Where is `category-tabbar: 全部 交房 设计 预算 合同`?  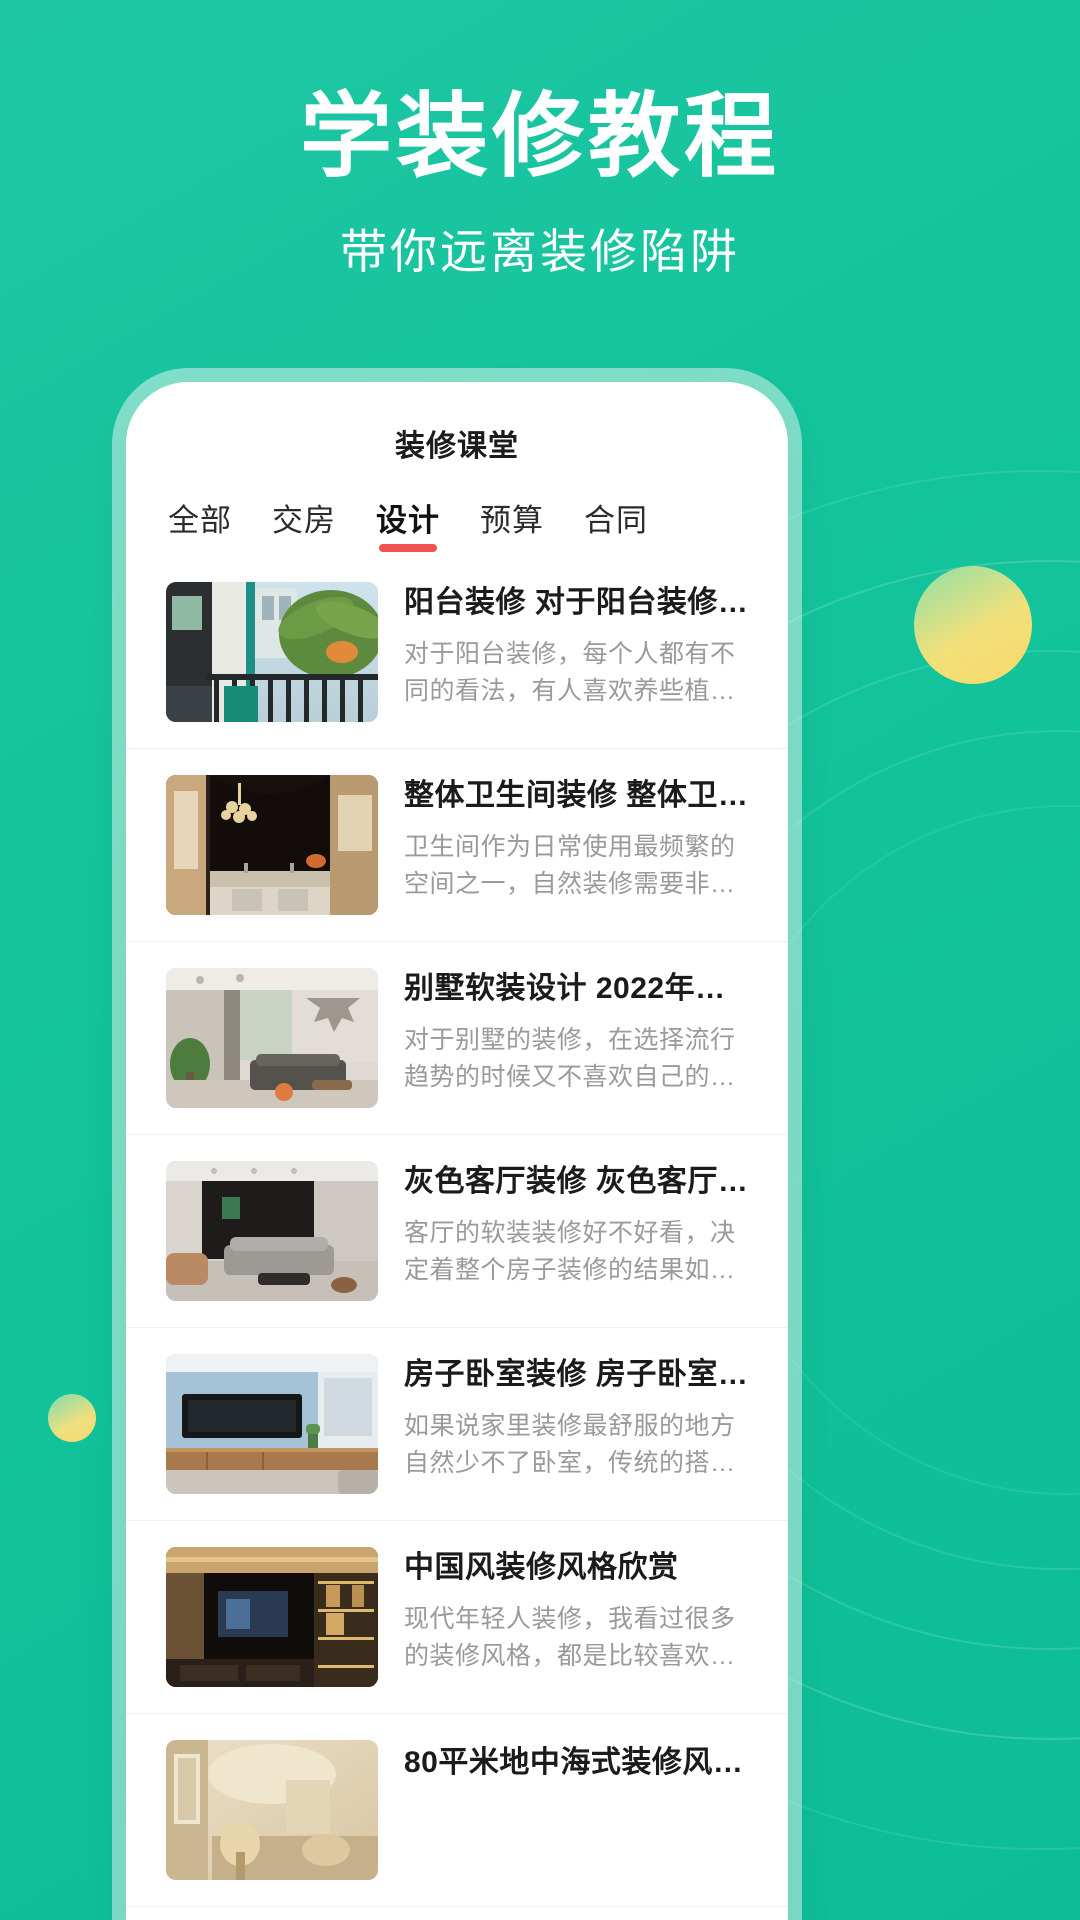
category-tabbar: 全部 交房 设计 预算 合同 is located at coordinates (457, 517).